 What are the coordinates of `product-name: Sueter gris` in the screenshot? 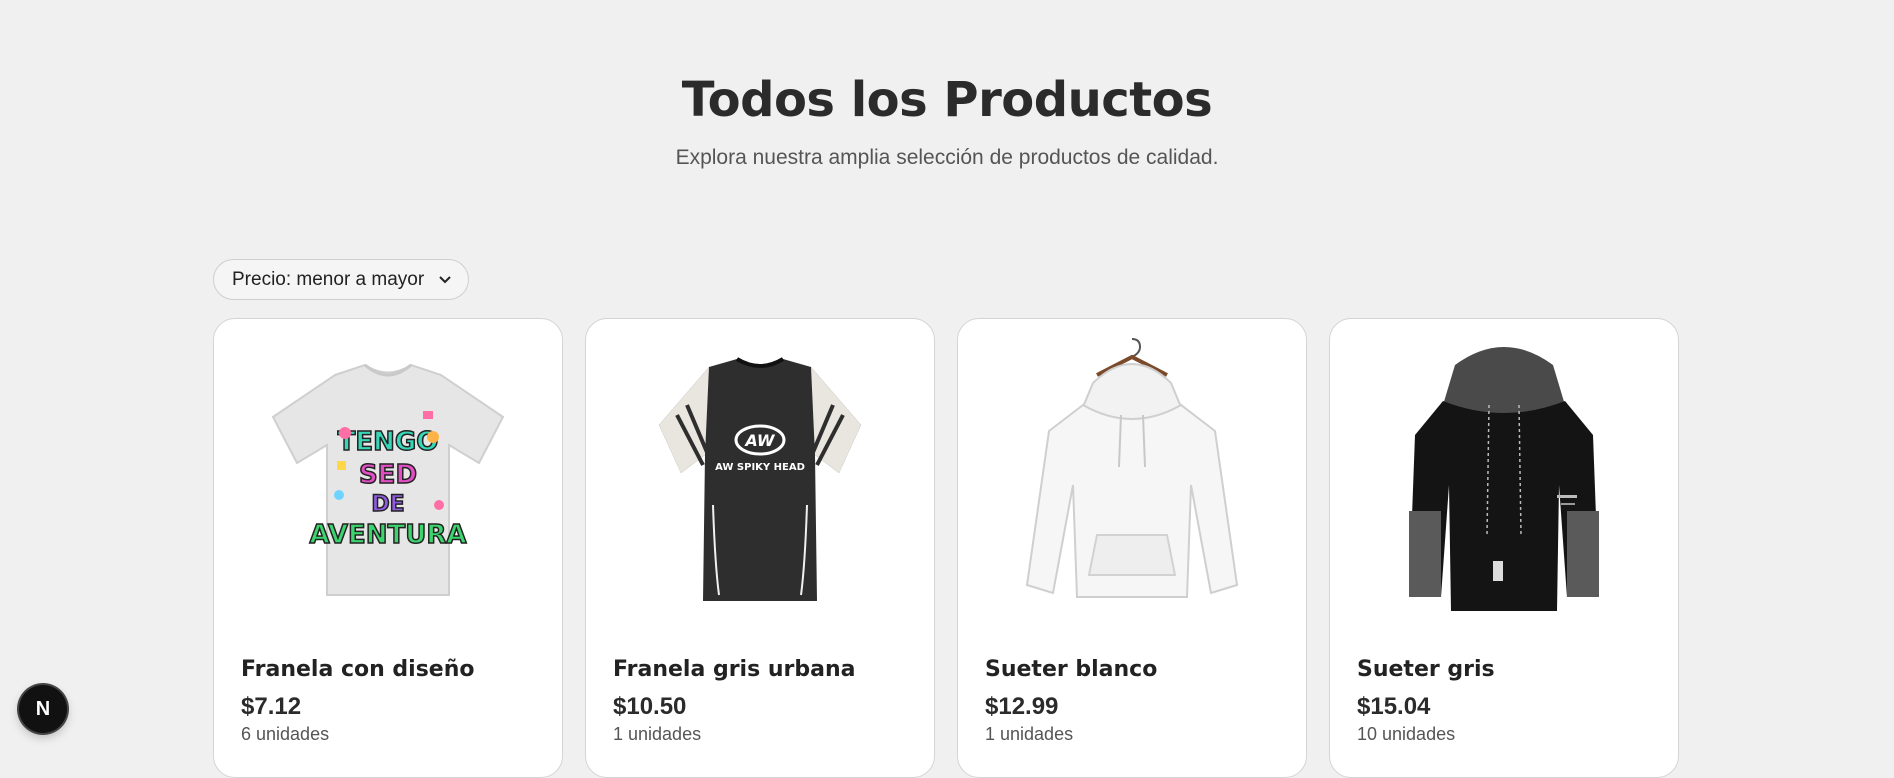 It's located at (1426, 669).